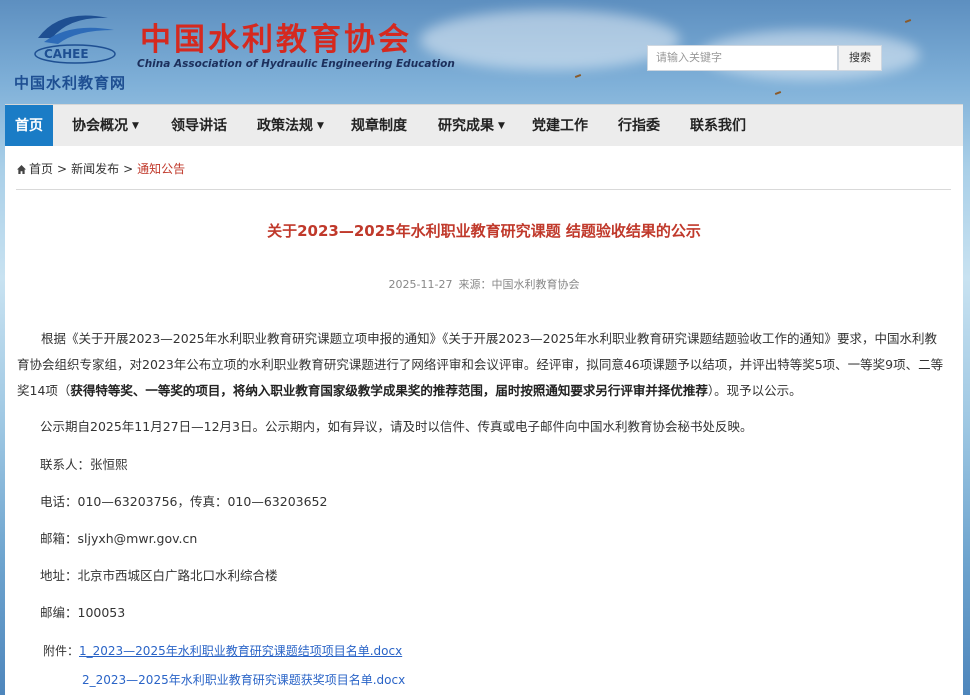  What do you see at coordinates (21, 169) in the screenshot?
I see `home-icon` at bounding box center [21, 169].